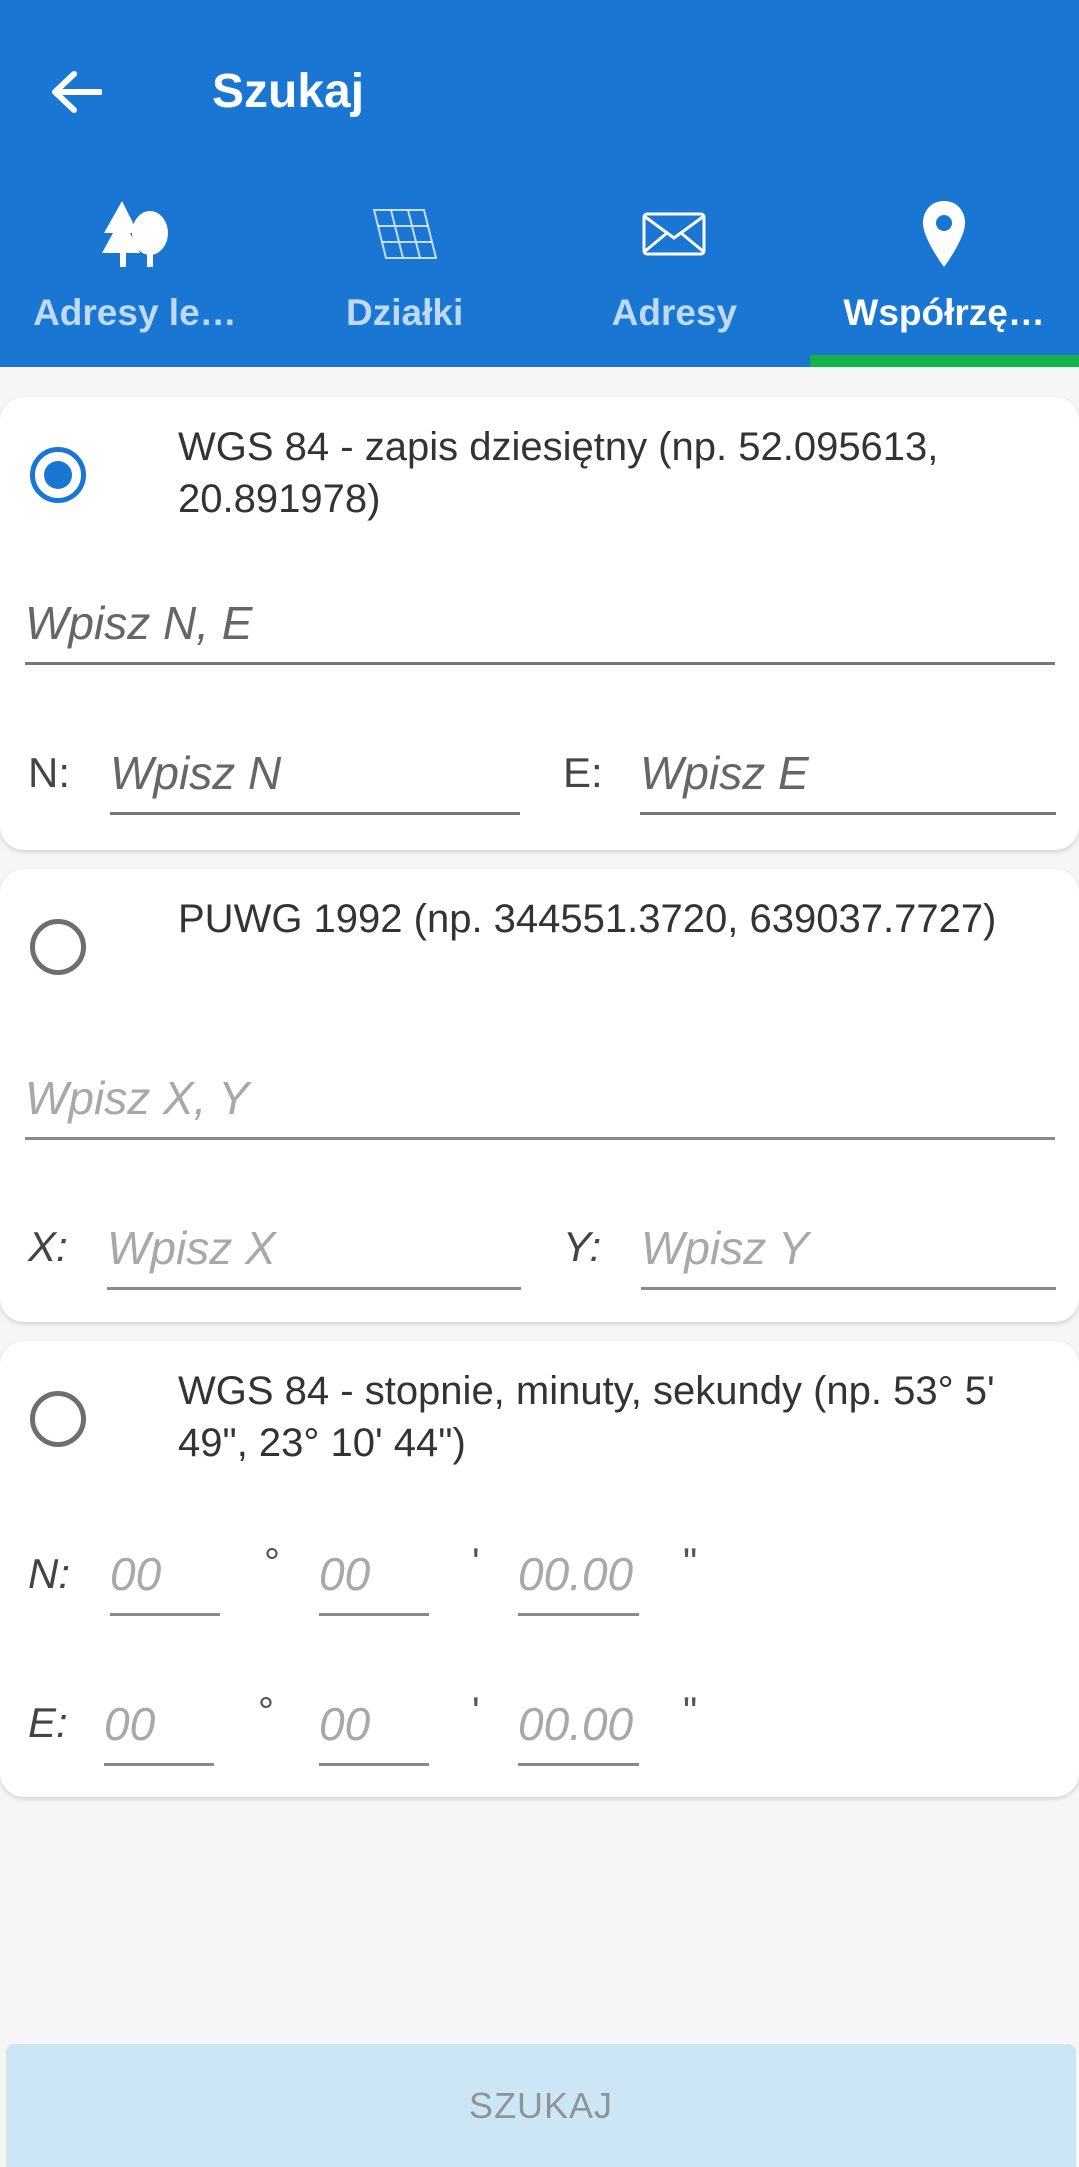  I want to click on tab-label: Działki, so click(405, 312).